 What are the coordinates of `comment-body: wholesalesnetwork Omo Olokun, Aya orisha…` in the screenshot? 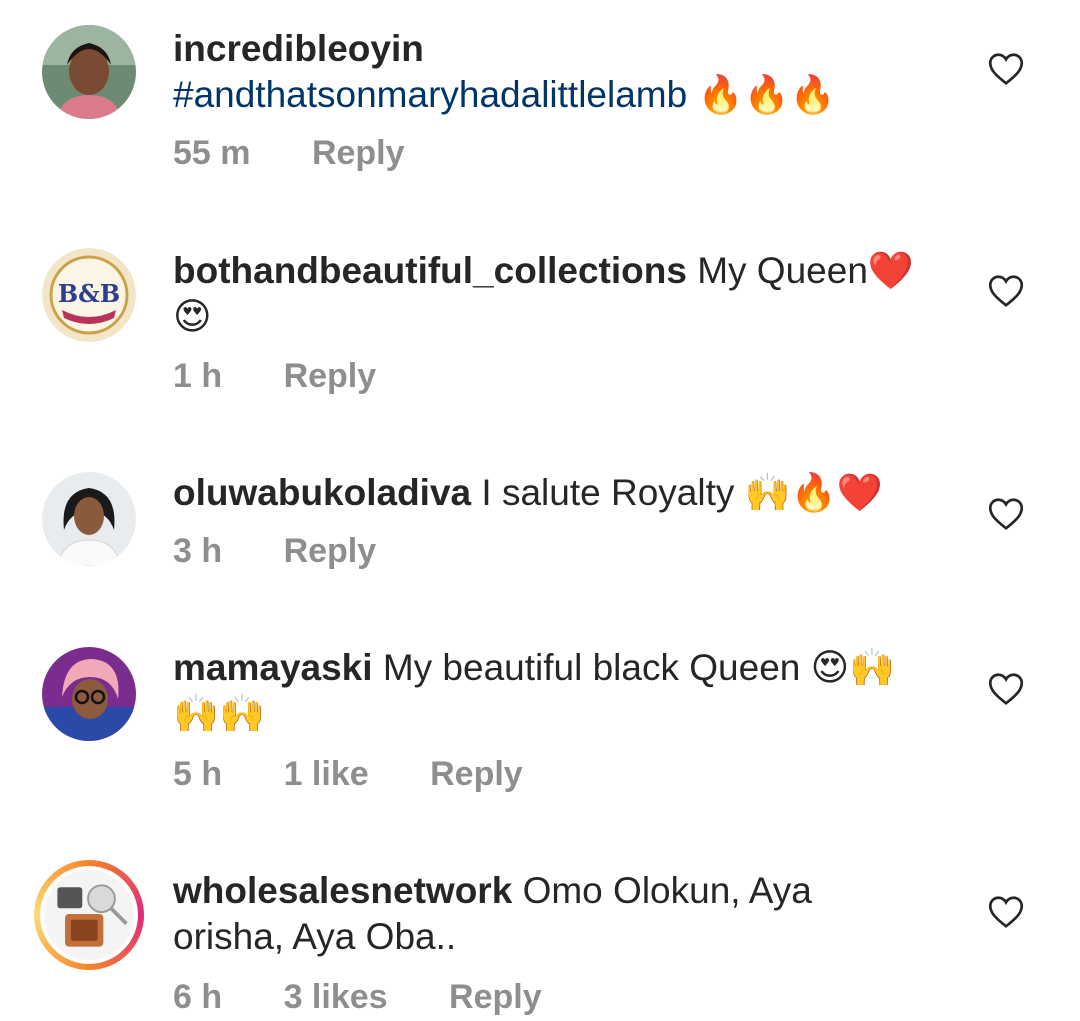 It's located at (553, 914).